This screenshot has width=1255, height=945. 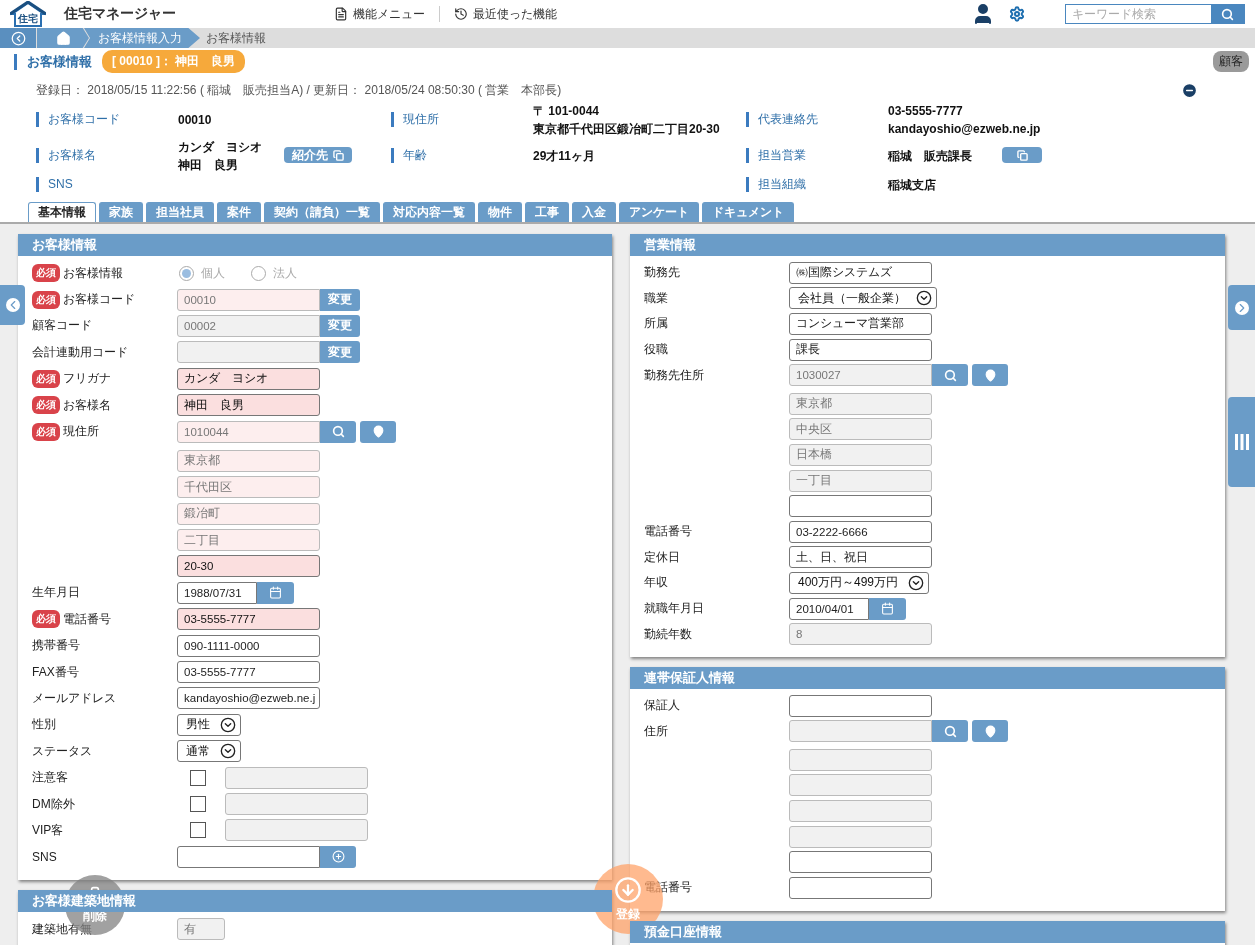 I want to click on tab: 物件, so click(x=500, y=212).